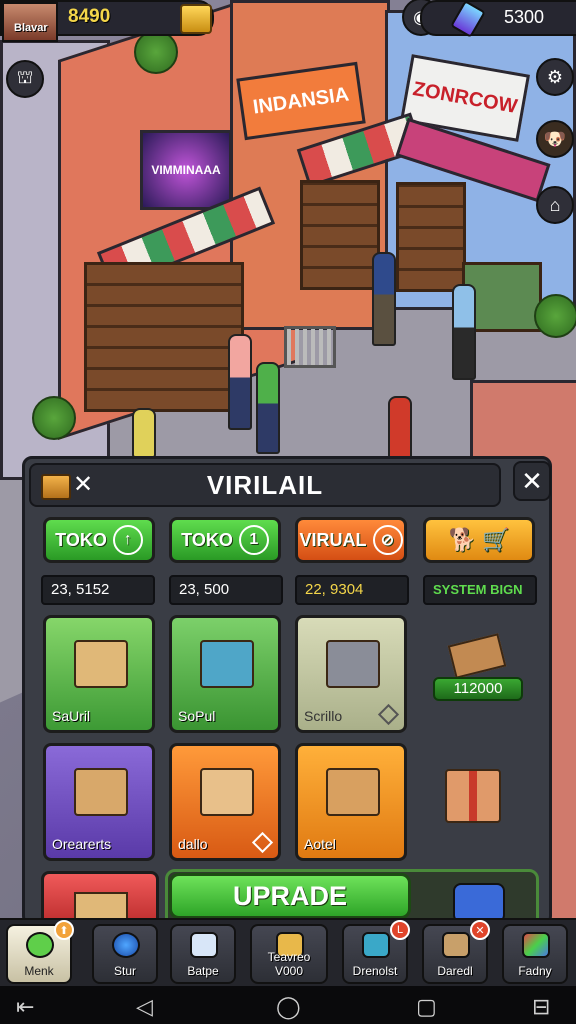  I want to click on item-card-sopul: SoPul, so click(225, 674).